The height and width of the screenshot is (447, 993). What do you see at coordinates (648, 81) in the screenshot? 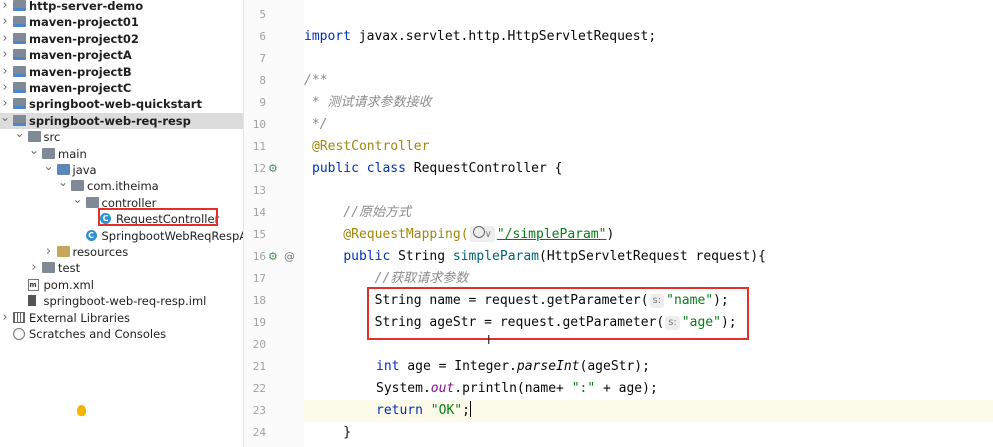
I see `code-line-8: /**` at bounding box center [648, 81].